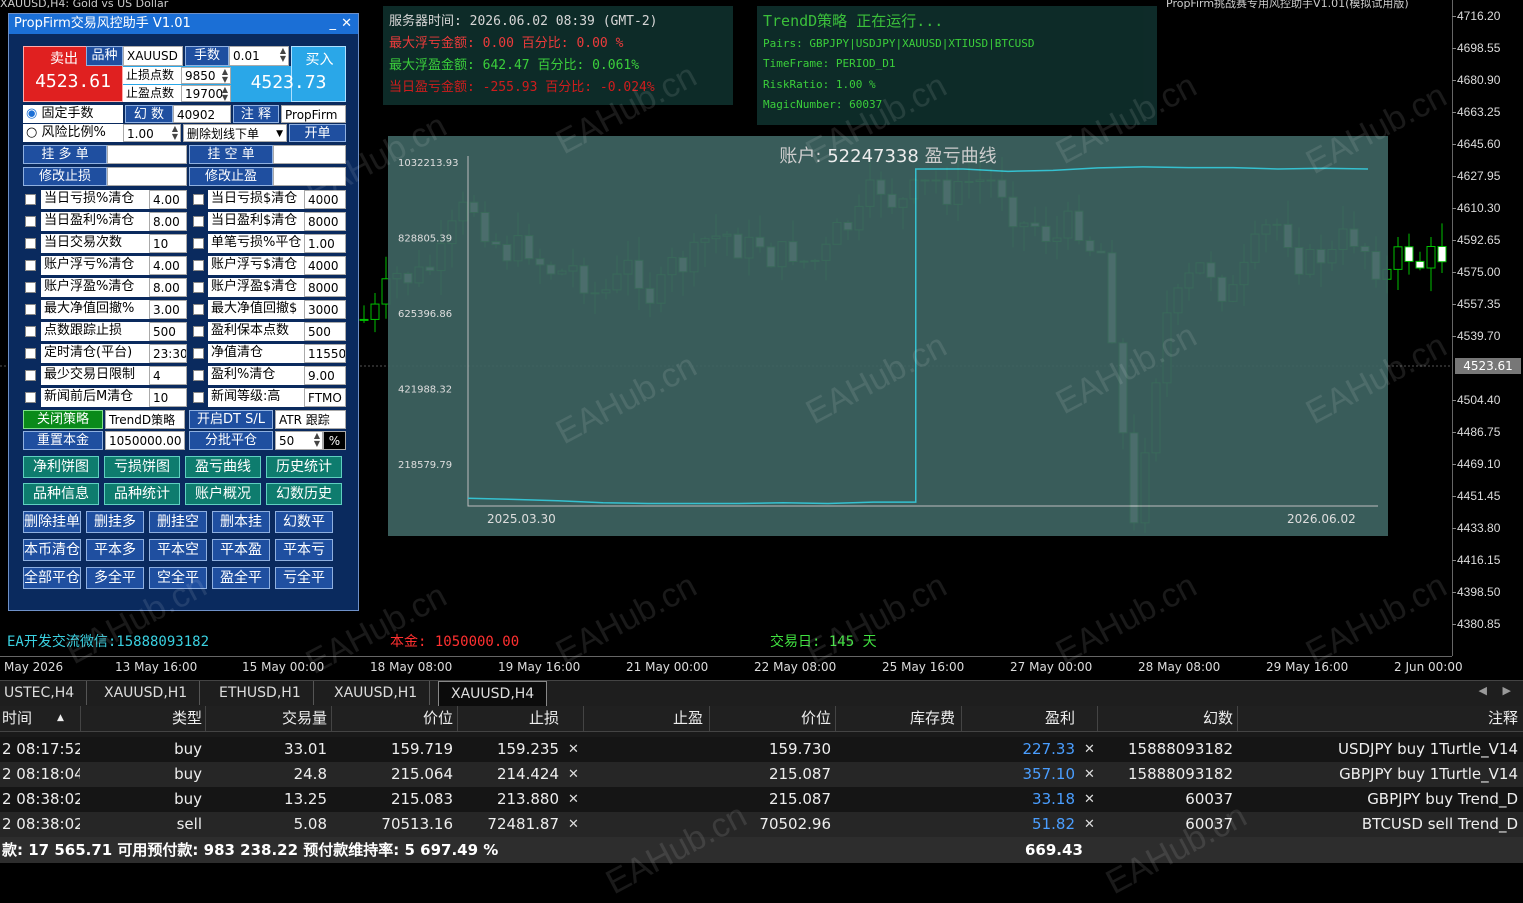  Describe the element at coordinates (52, 578) in the screenshot. I see `action-button: 全部平仓` at that location.